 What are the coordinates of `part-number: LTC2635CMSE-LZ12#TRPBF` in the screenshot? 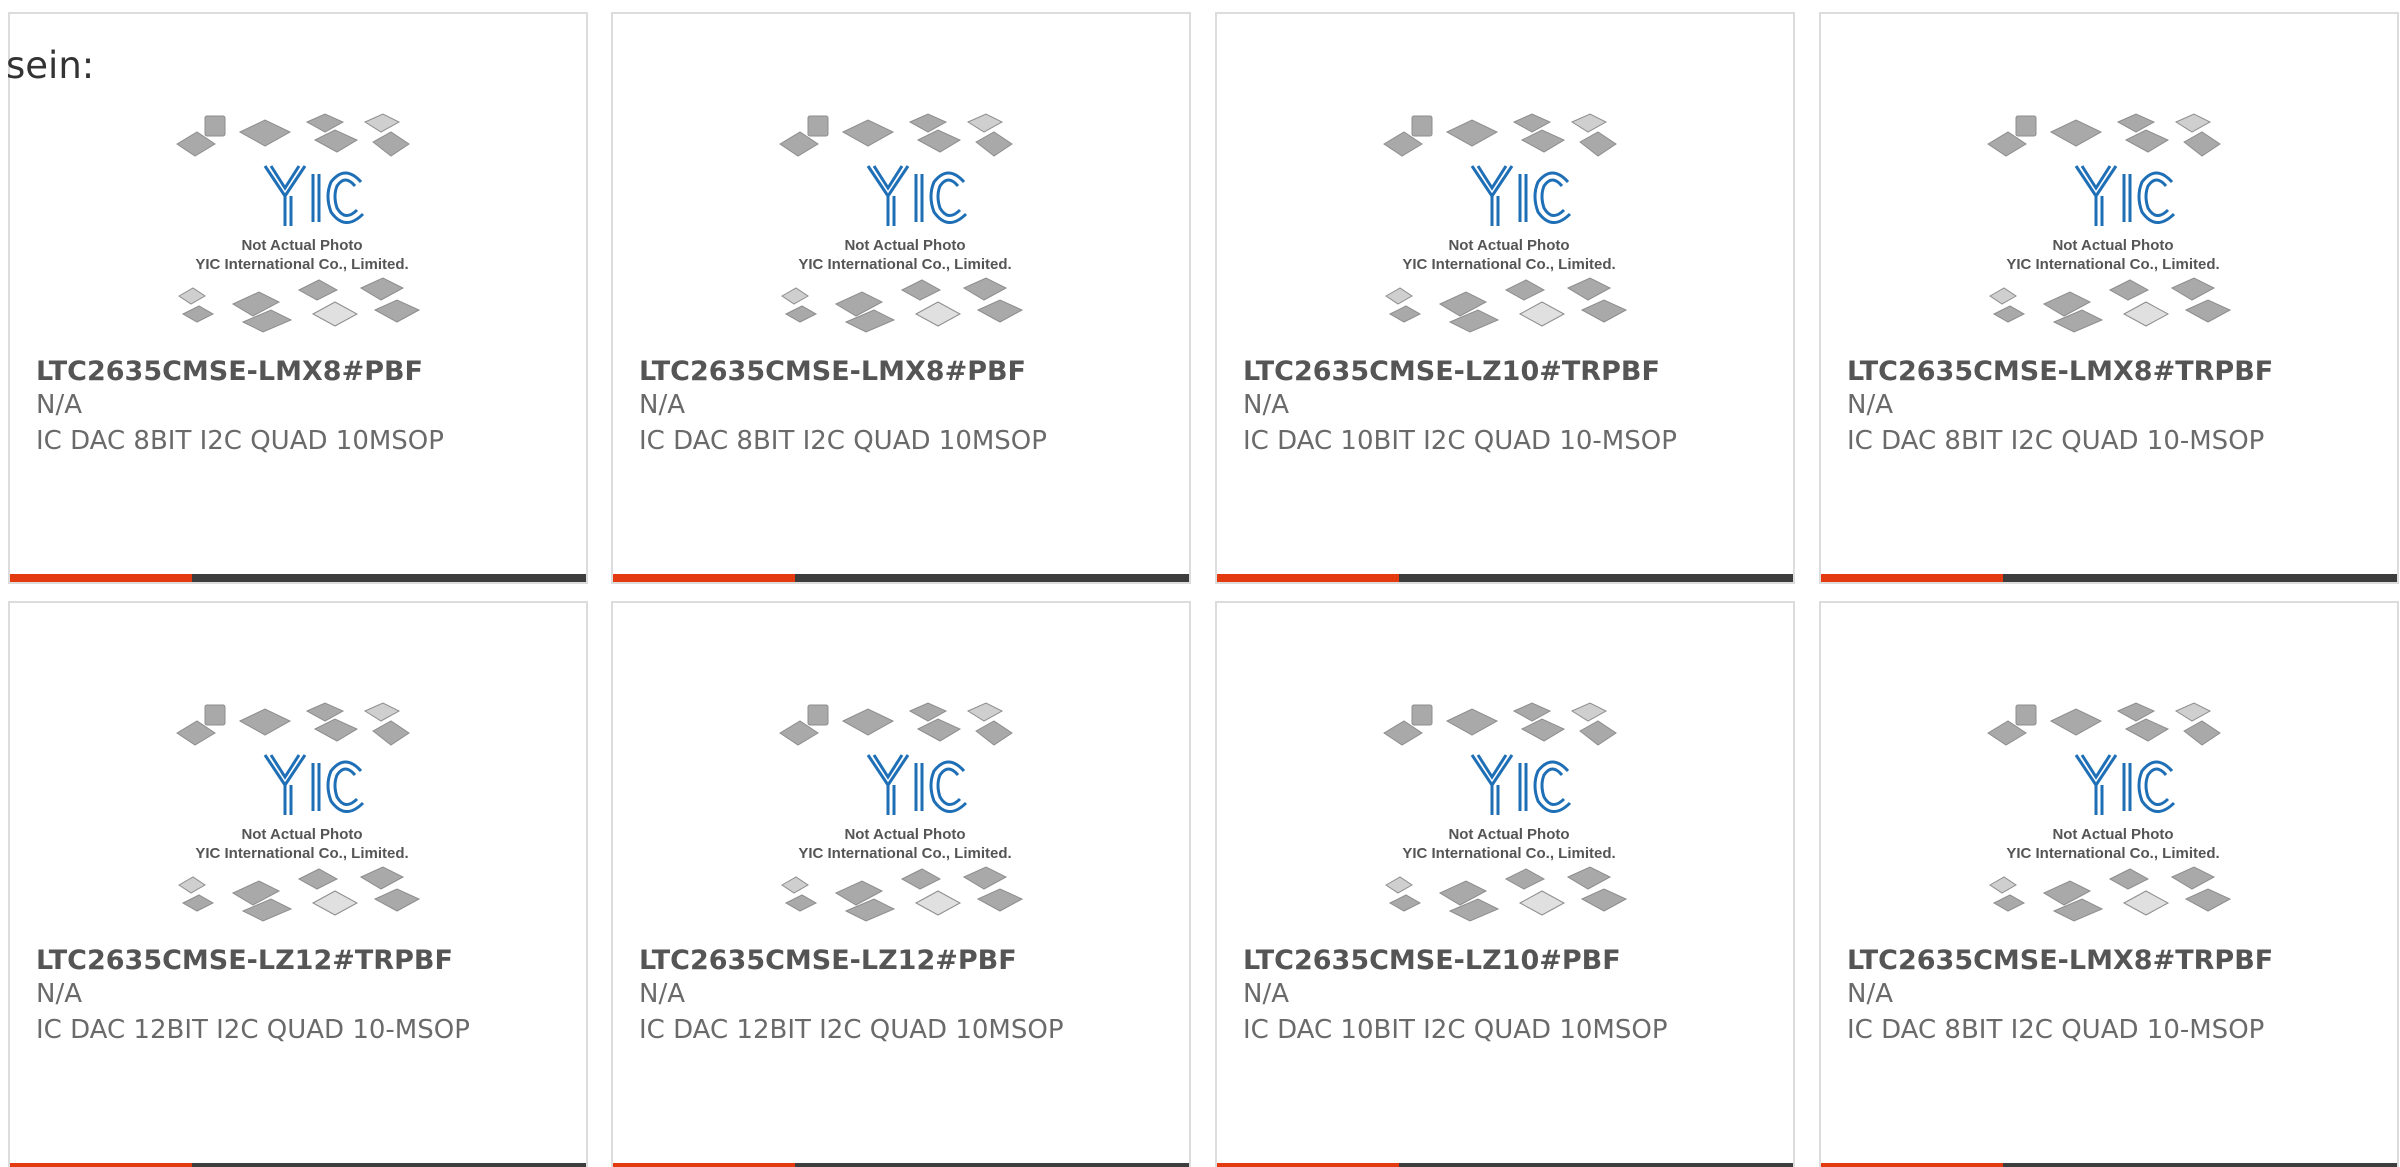 It's located at (244, 960).